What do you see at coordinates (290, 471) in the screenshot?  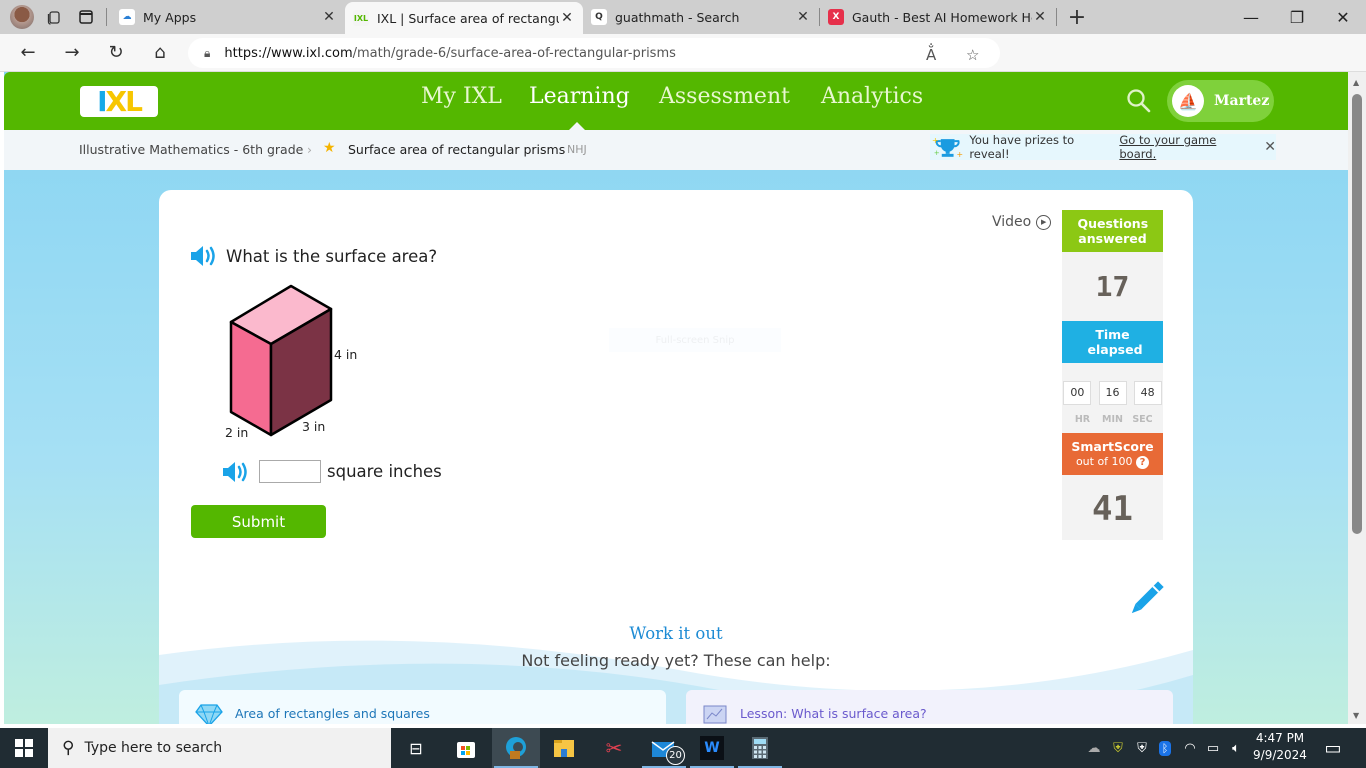 I see `answer-input` at bounding box center [290, 471].